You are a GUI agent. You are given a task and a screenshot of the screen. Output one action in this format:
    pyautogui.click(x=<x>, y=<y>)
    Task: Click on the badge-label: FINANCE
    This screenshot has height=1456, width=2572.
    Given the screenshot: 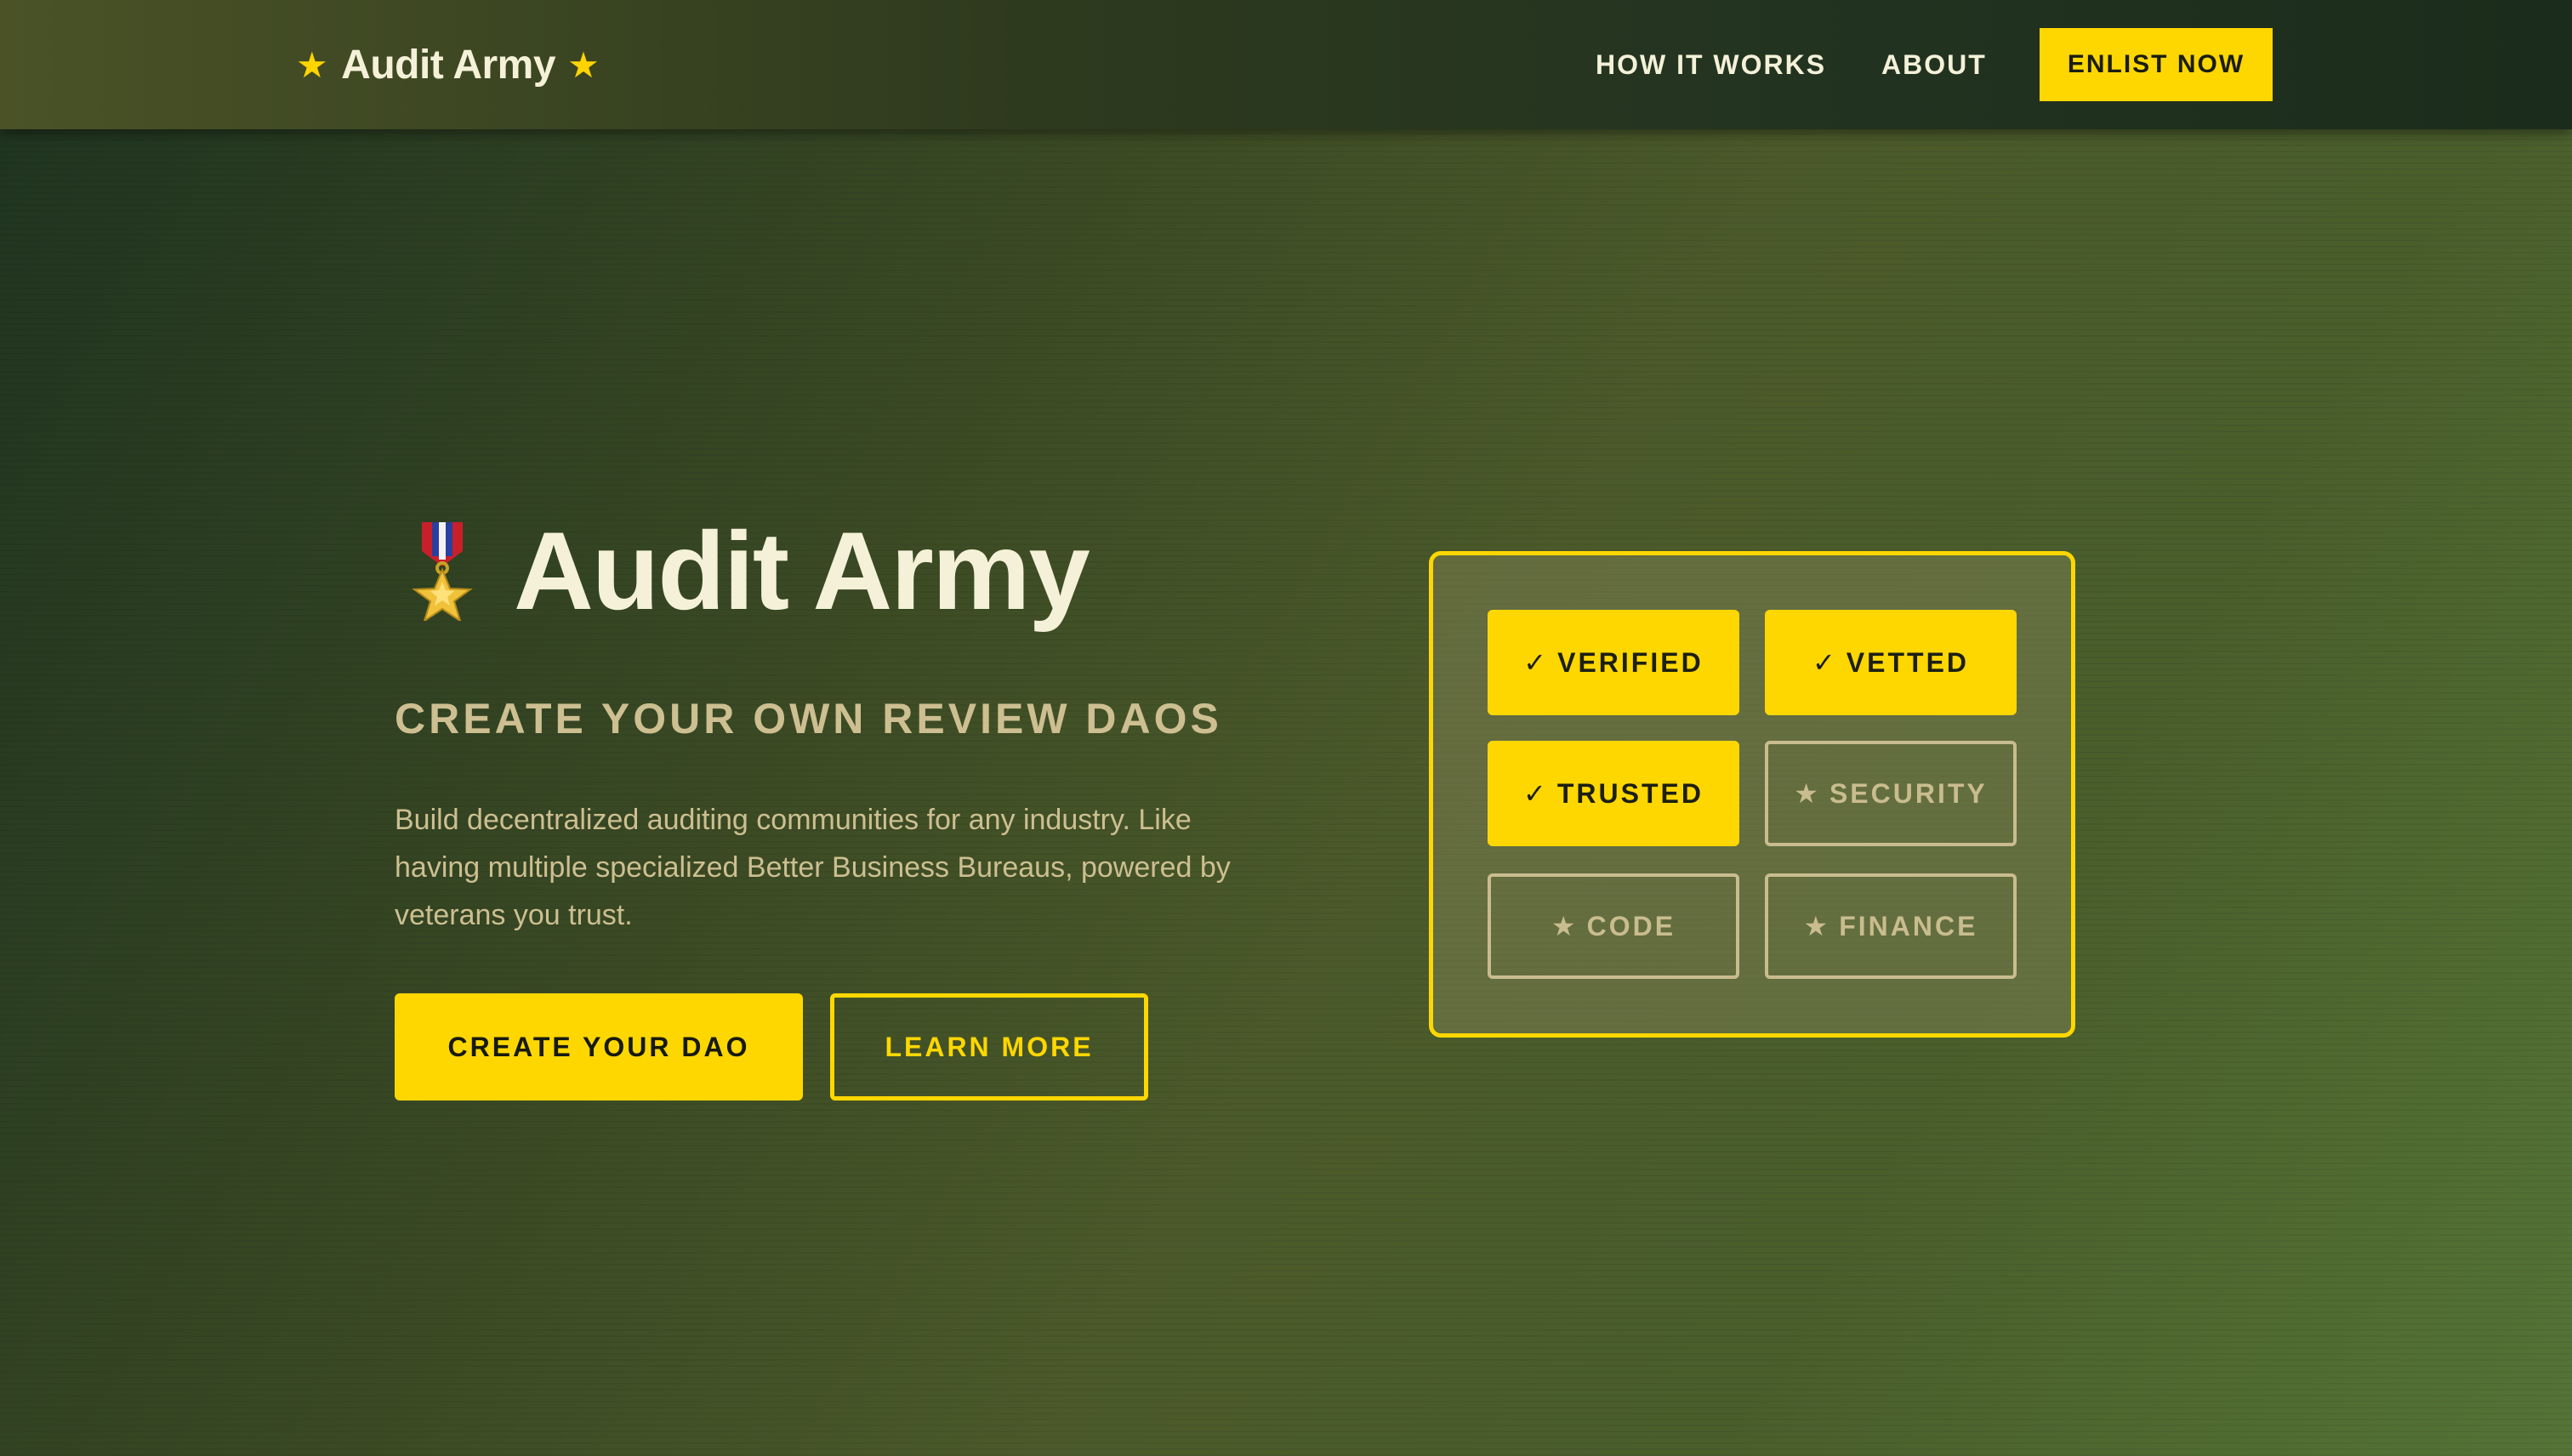 What is the action you would take?
    pyautogui.click(x=1909, y=926)
    